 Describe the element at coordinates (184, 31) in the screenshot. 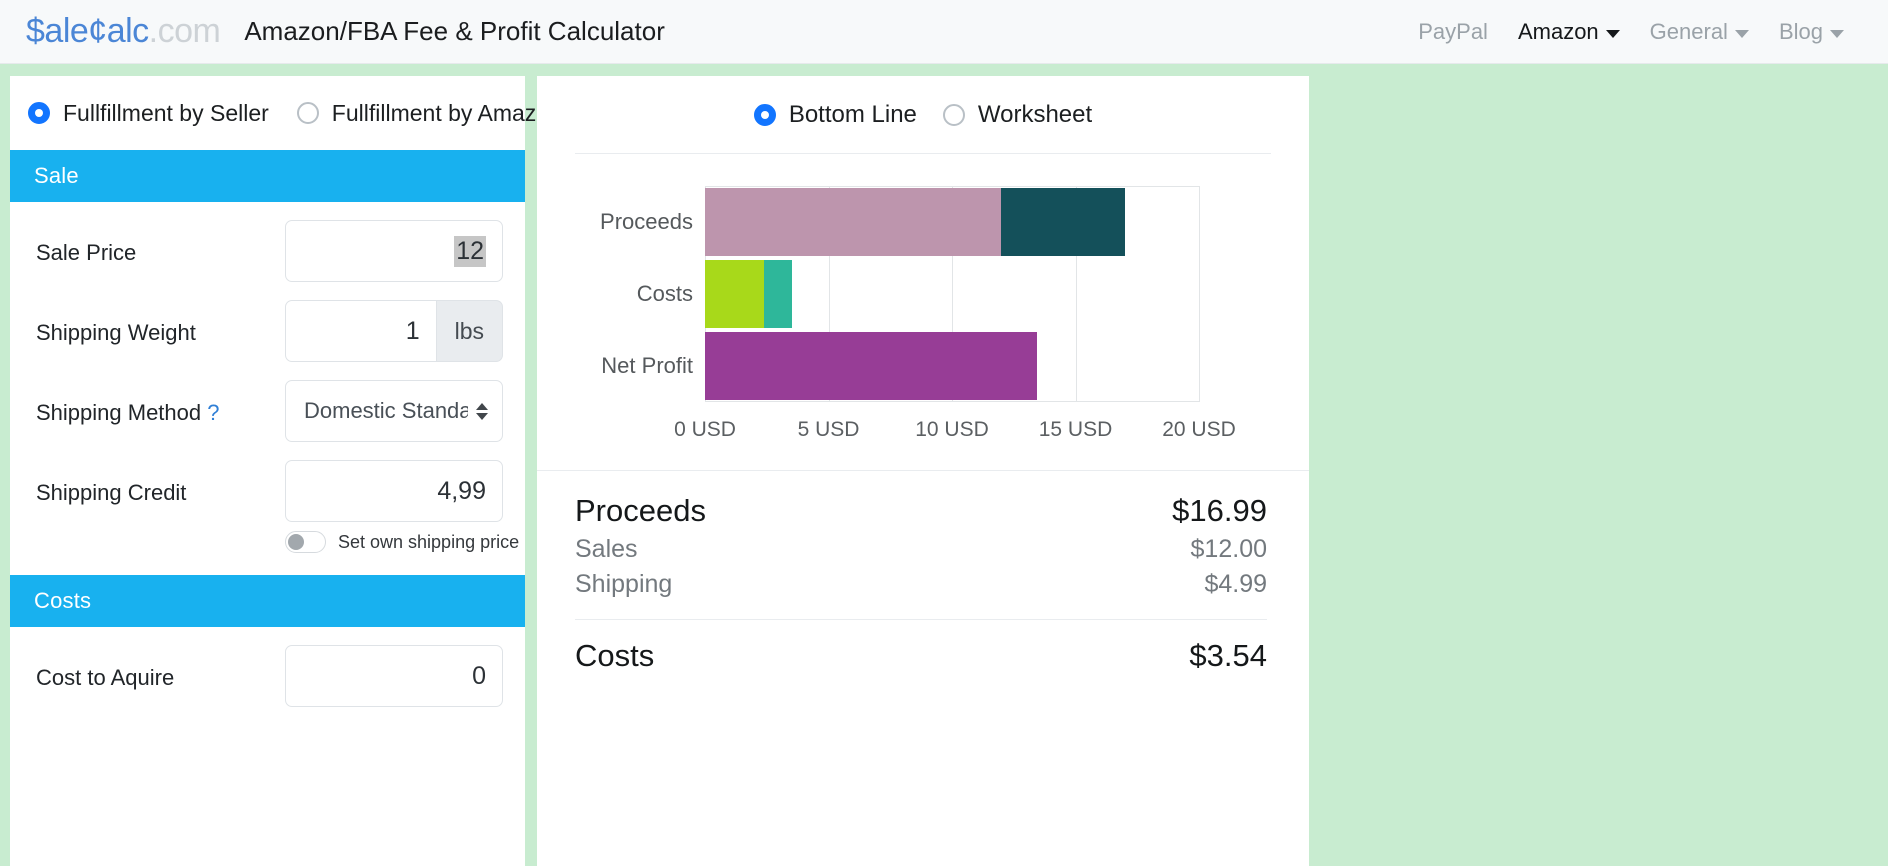

I see `logo-tld-text: .com` at that location.